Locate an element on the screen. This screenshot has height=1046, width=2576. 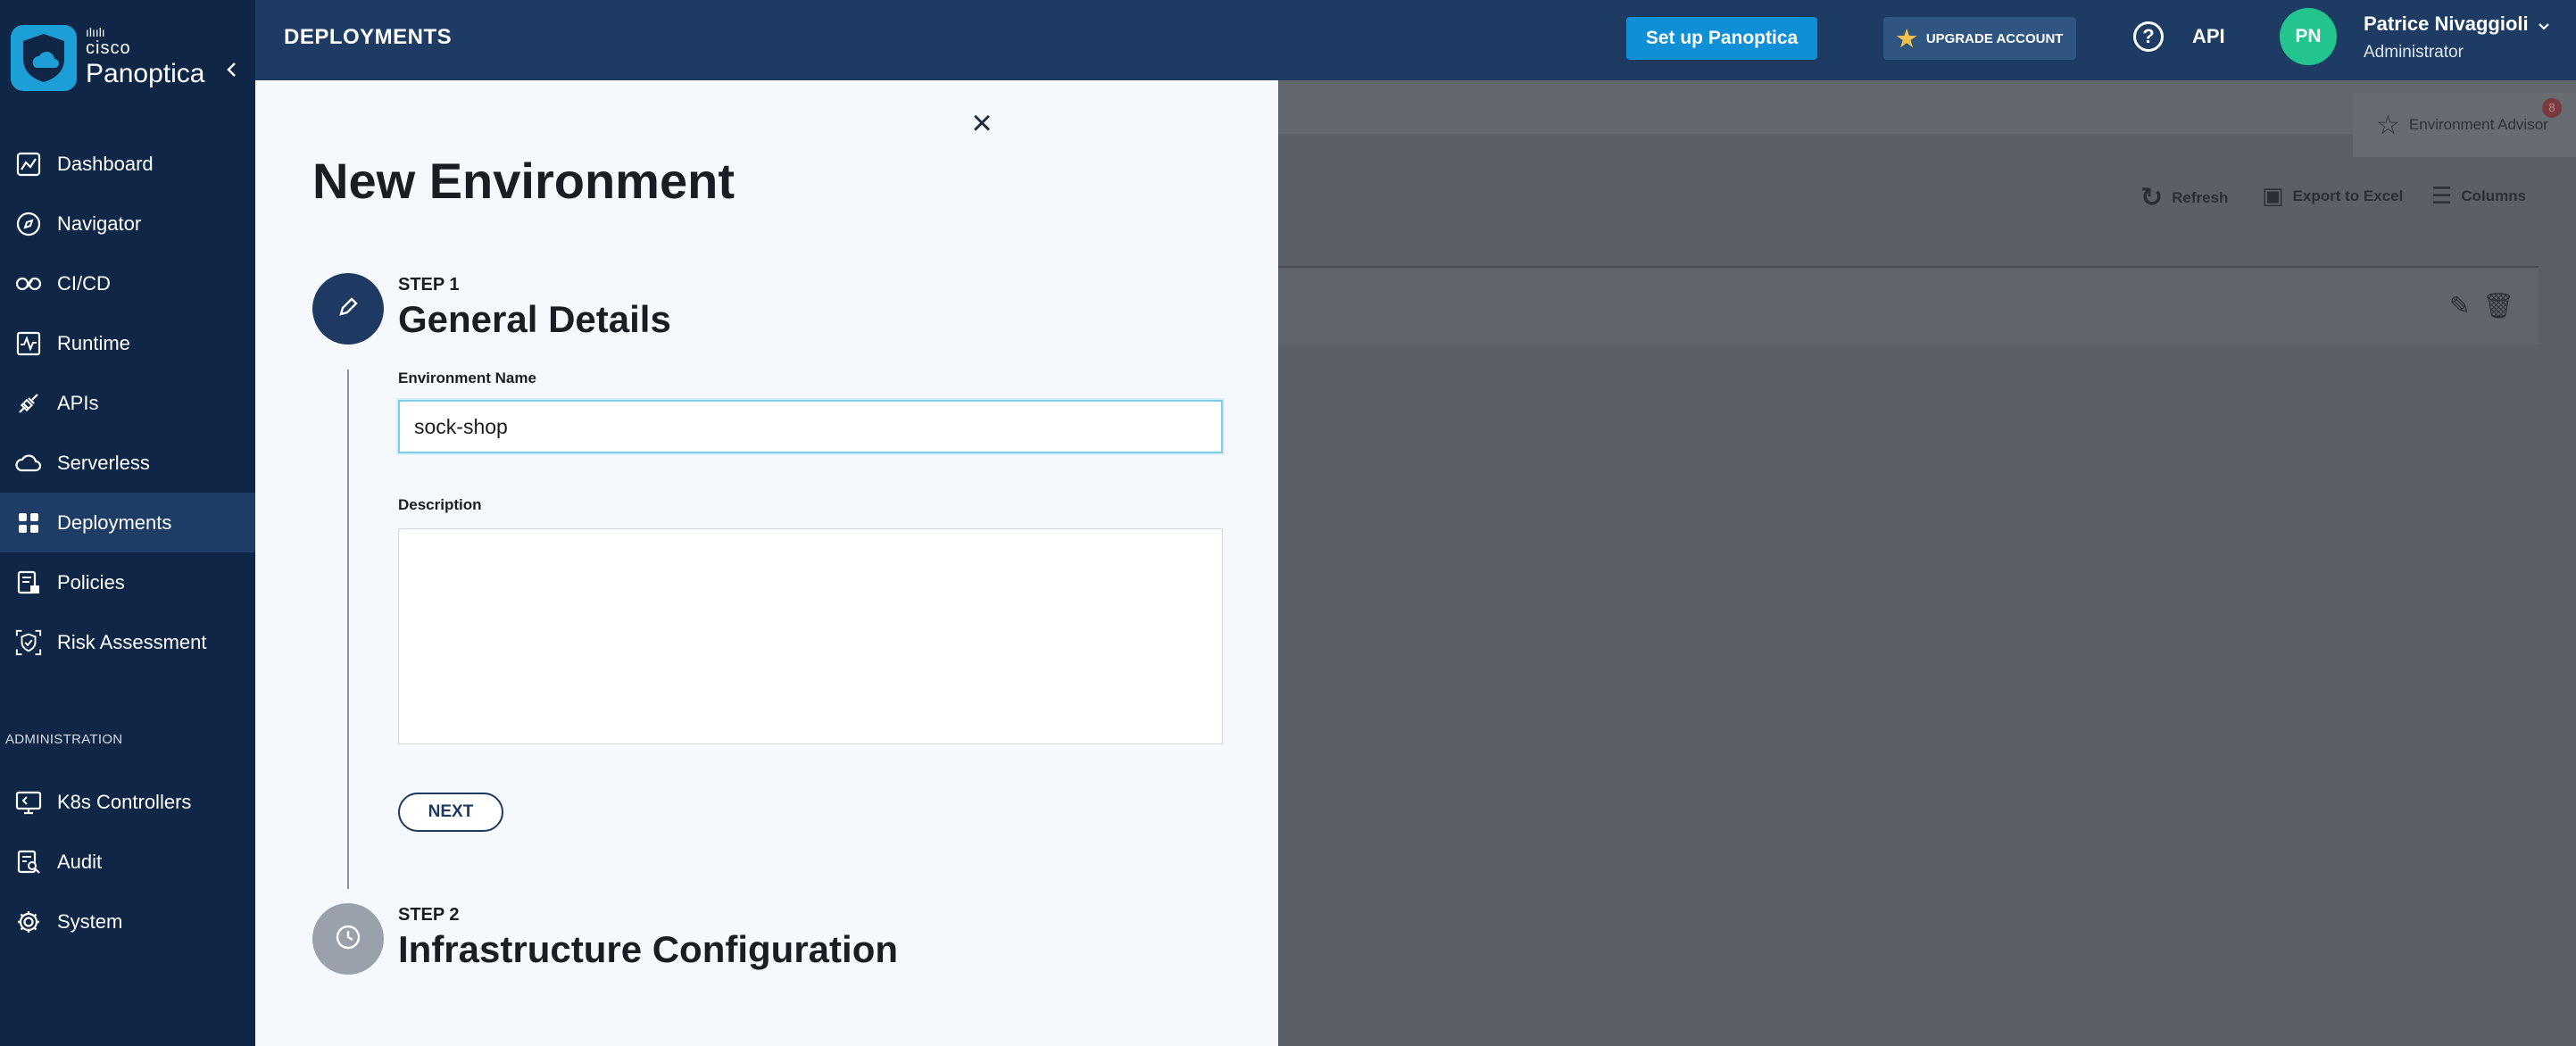
api-plug-icon is located at coordinates (28, 403).